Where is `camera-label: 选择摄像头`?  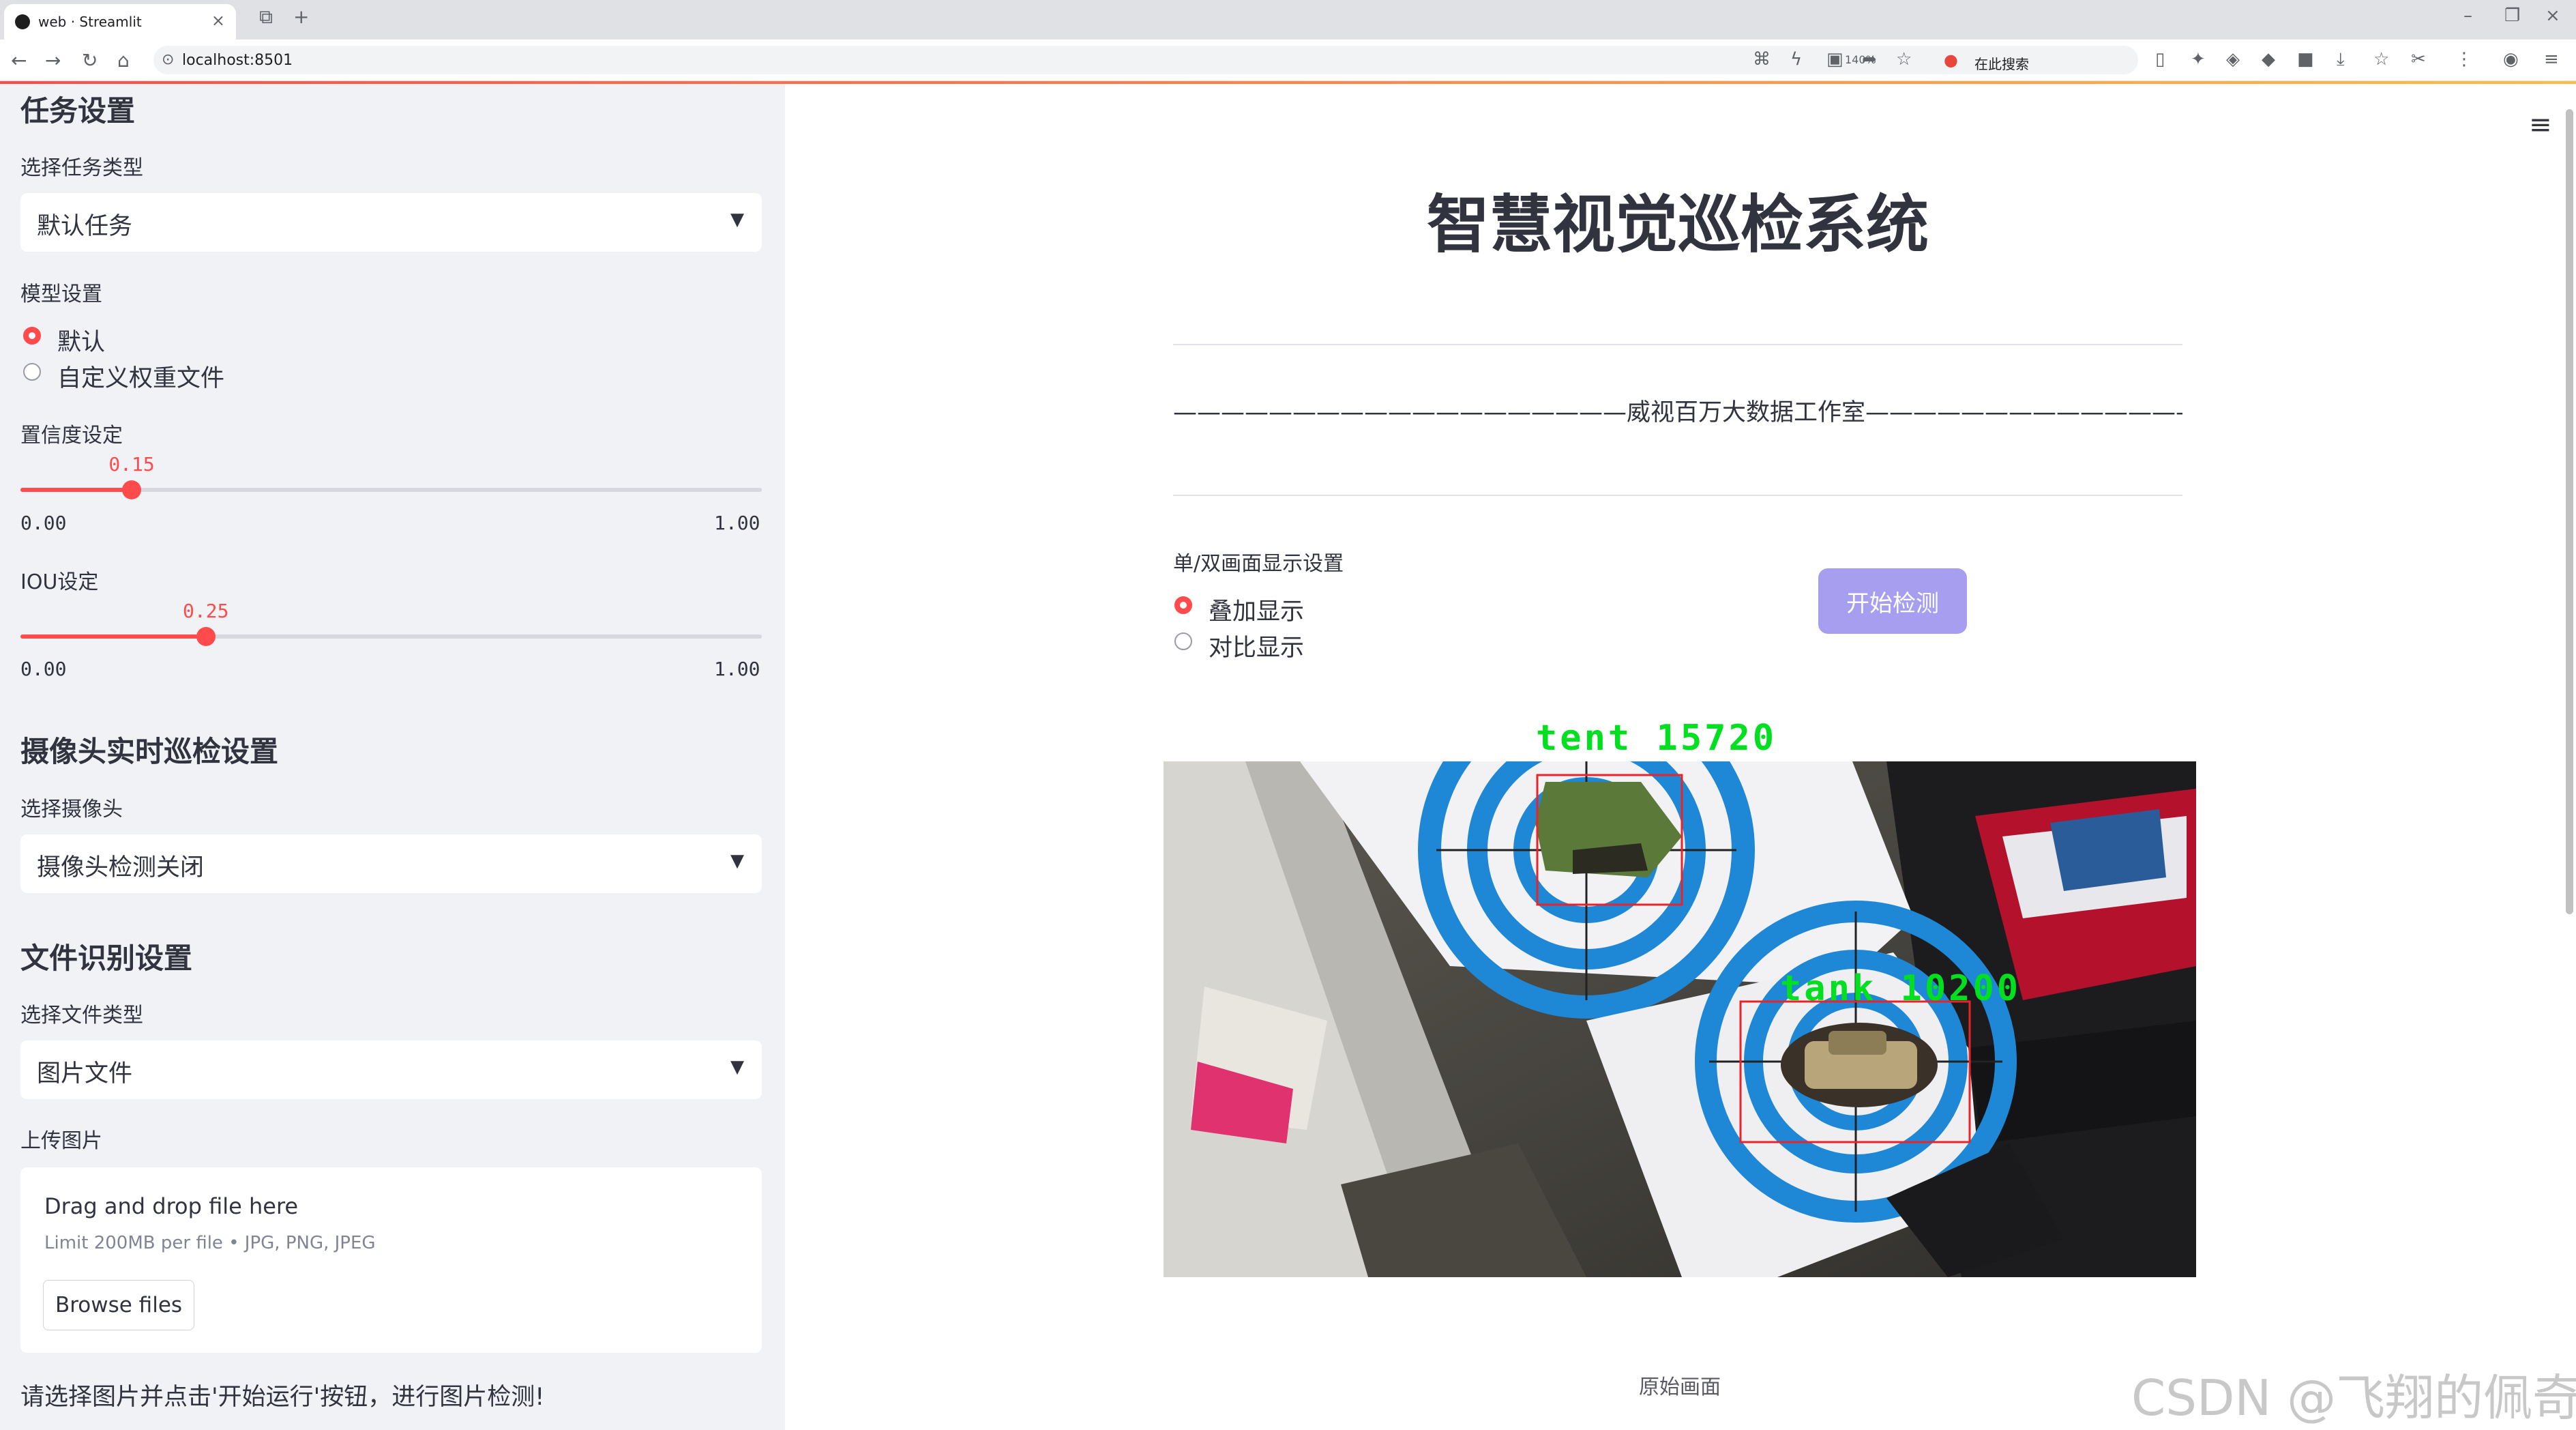 camera-label: 选择摄像头 is located at coordinates (71, 809).